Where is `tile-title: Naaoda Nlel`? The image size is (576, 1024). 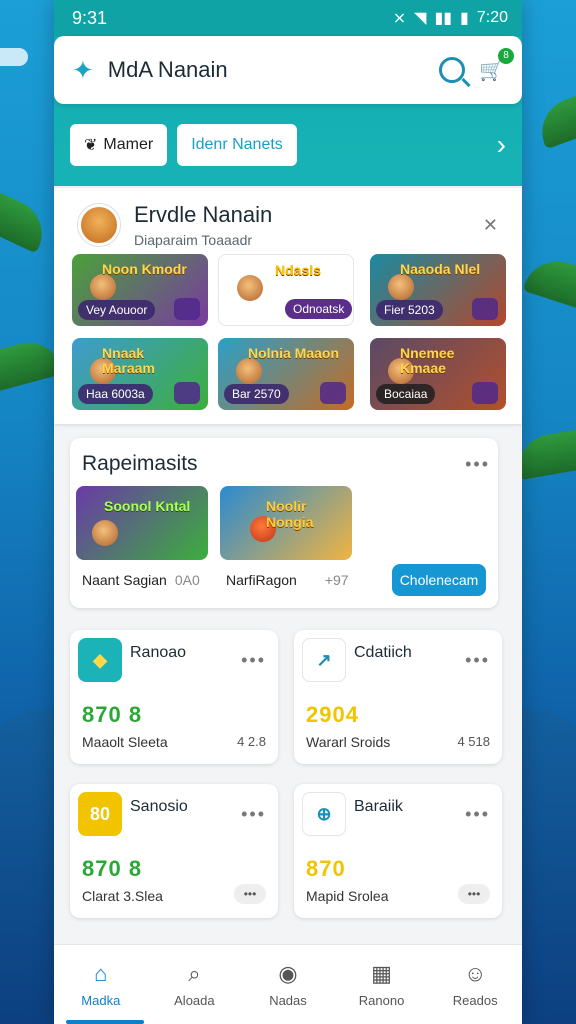
tile-title: Naaoda Nlel is located at coordinates (440, 269).